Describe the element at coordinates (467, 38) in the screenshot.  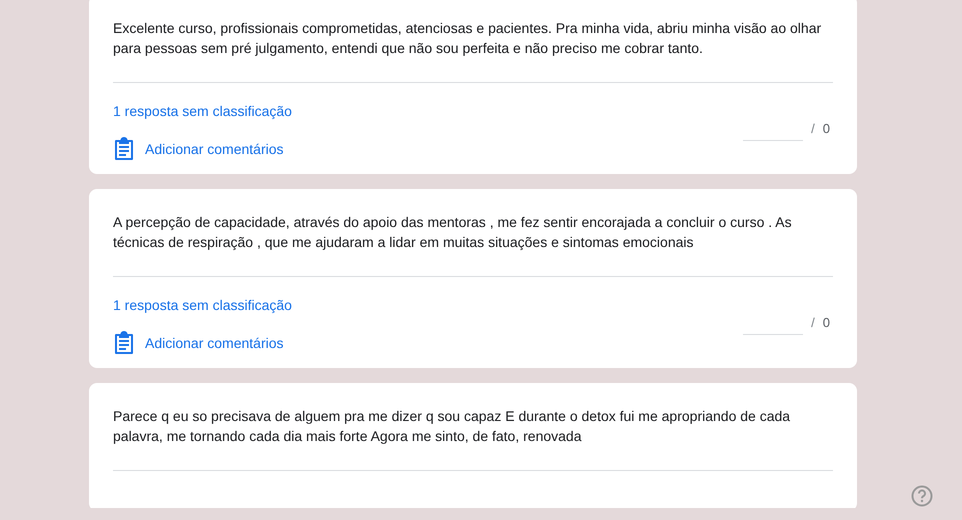
I see `response-text: Excelente curso, profissionais comprometidas, atenciosas e pacientes. Pra minha vida, abriu minha visão ao olhar para pessoas sem pré julgamento, entendi que não sou perfeita e não preciso me cobrar tanto.` at that location.